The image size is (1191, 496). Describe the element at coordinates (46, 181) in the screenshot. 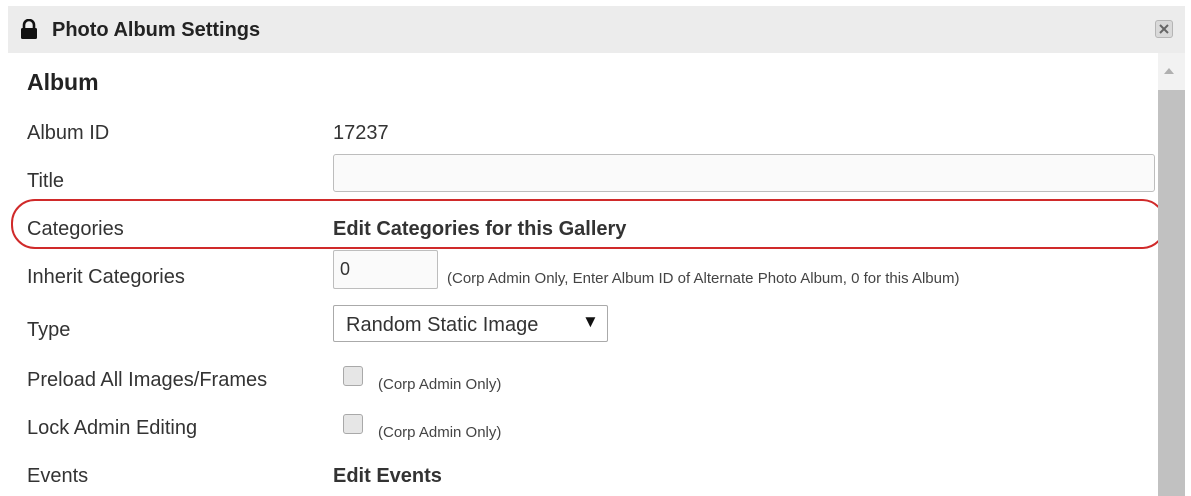

I see `title-label: Title` at that location.